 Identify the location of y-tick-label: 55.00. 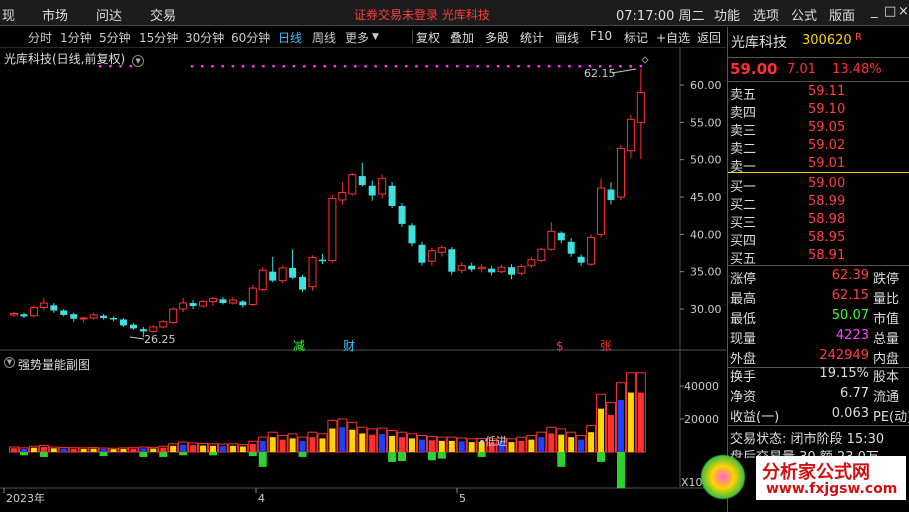
(706, 122).